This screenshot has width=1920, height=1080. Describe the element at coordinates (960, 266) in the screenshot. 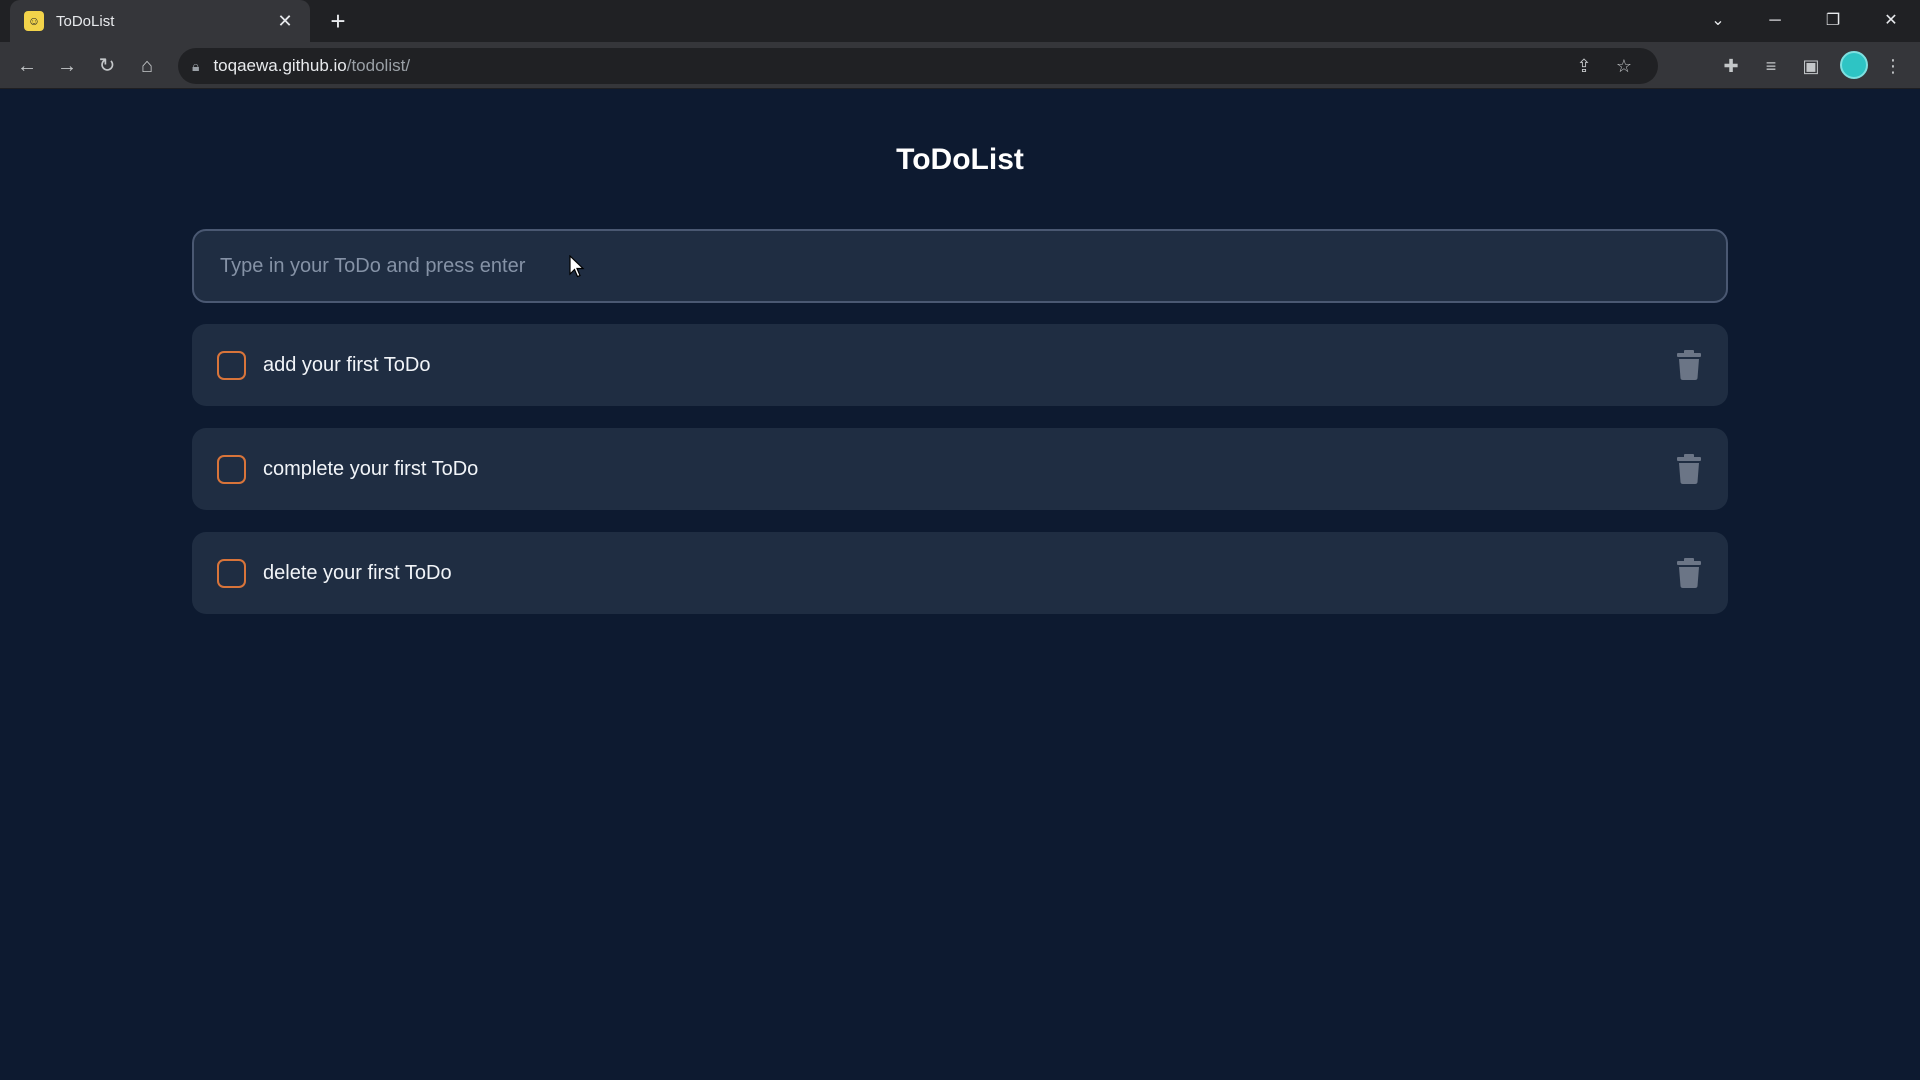

I see `todo-input` at that location.